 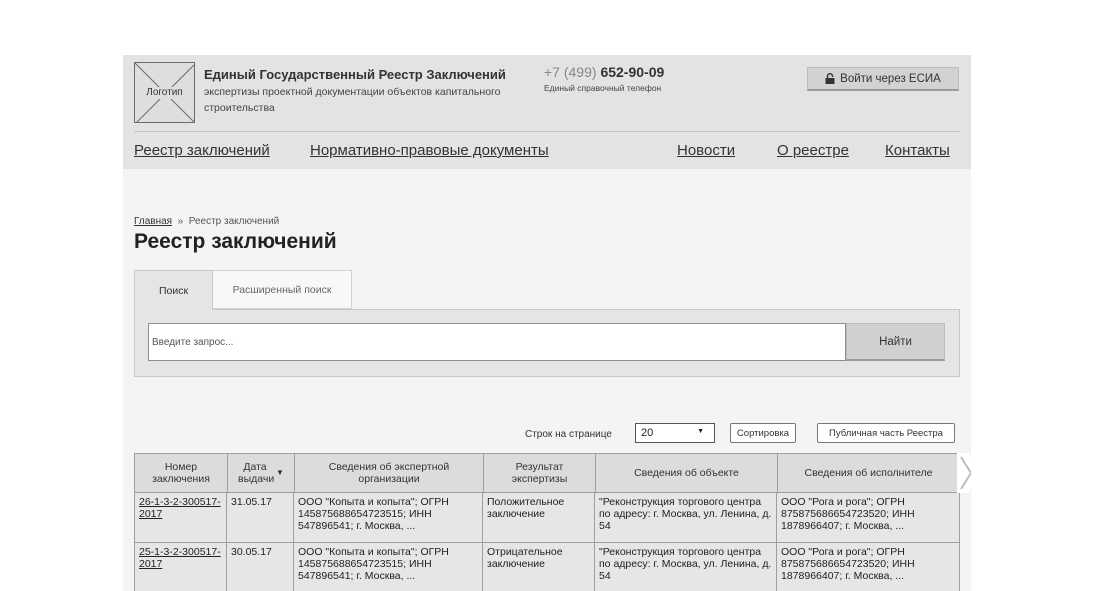 I want to click on login-esia-button: Войти через ЕСИА, so click(x=883, y=79).